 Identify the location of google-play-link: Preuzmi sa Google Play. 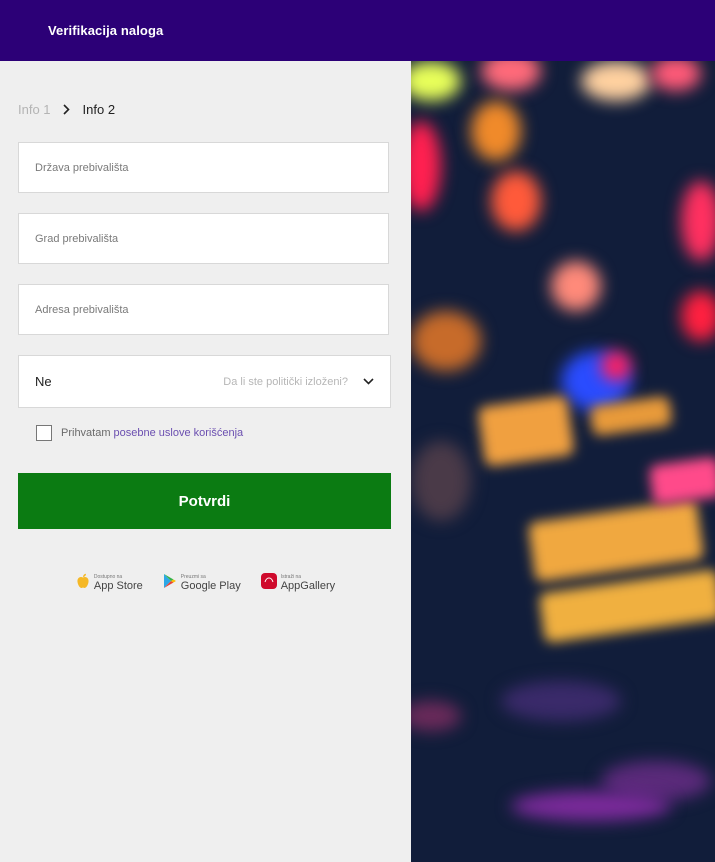
(202, 583).